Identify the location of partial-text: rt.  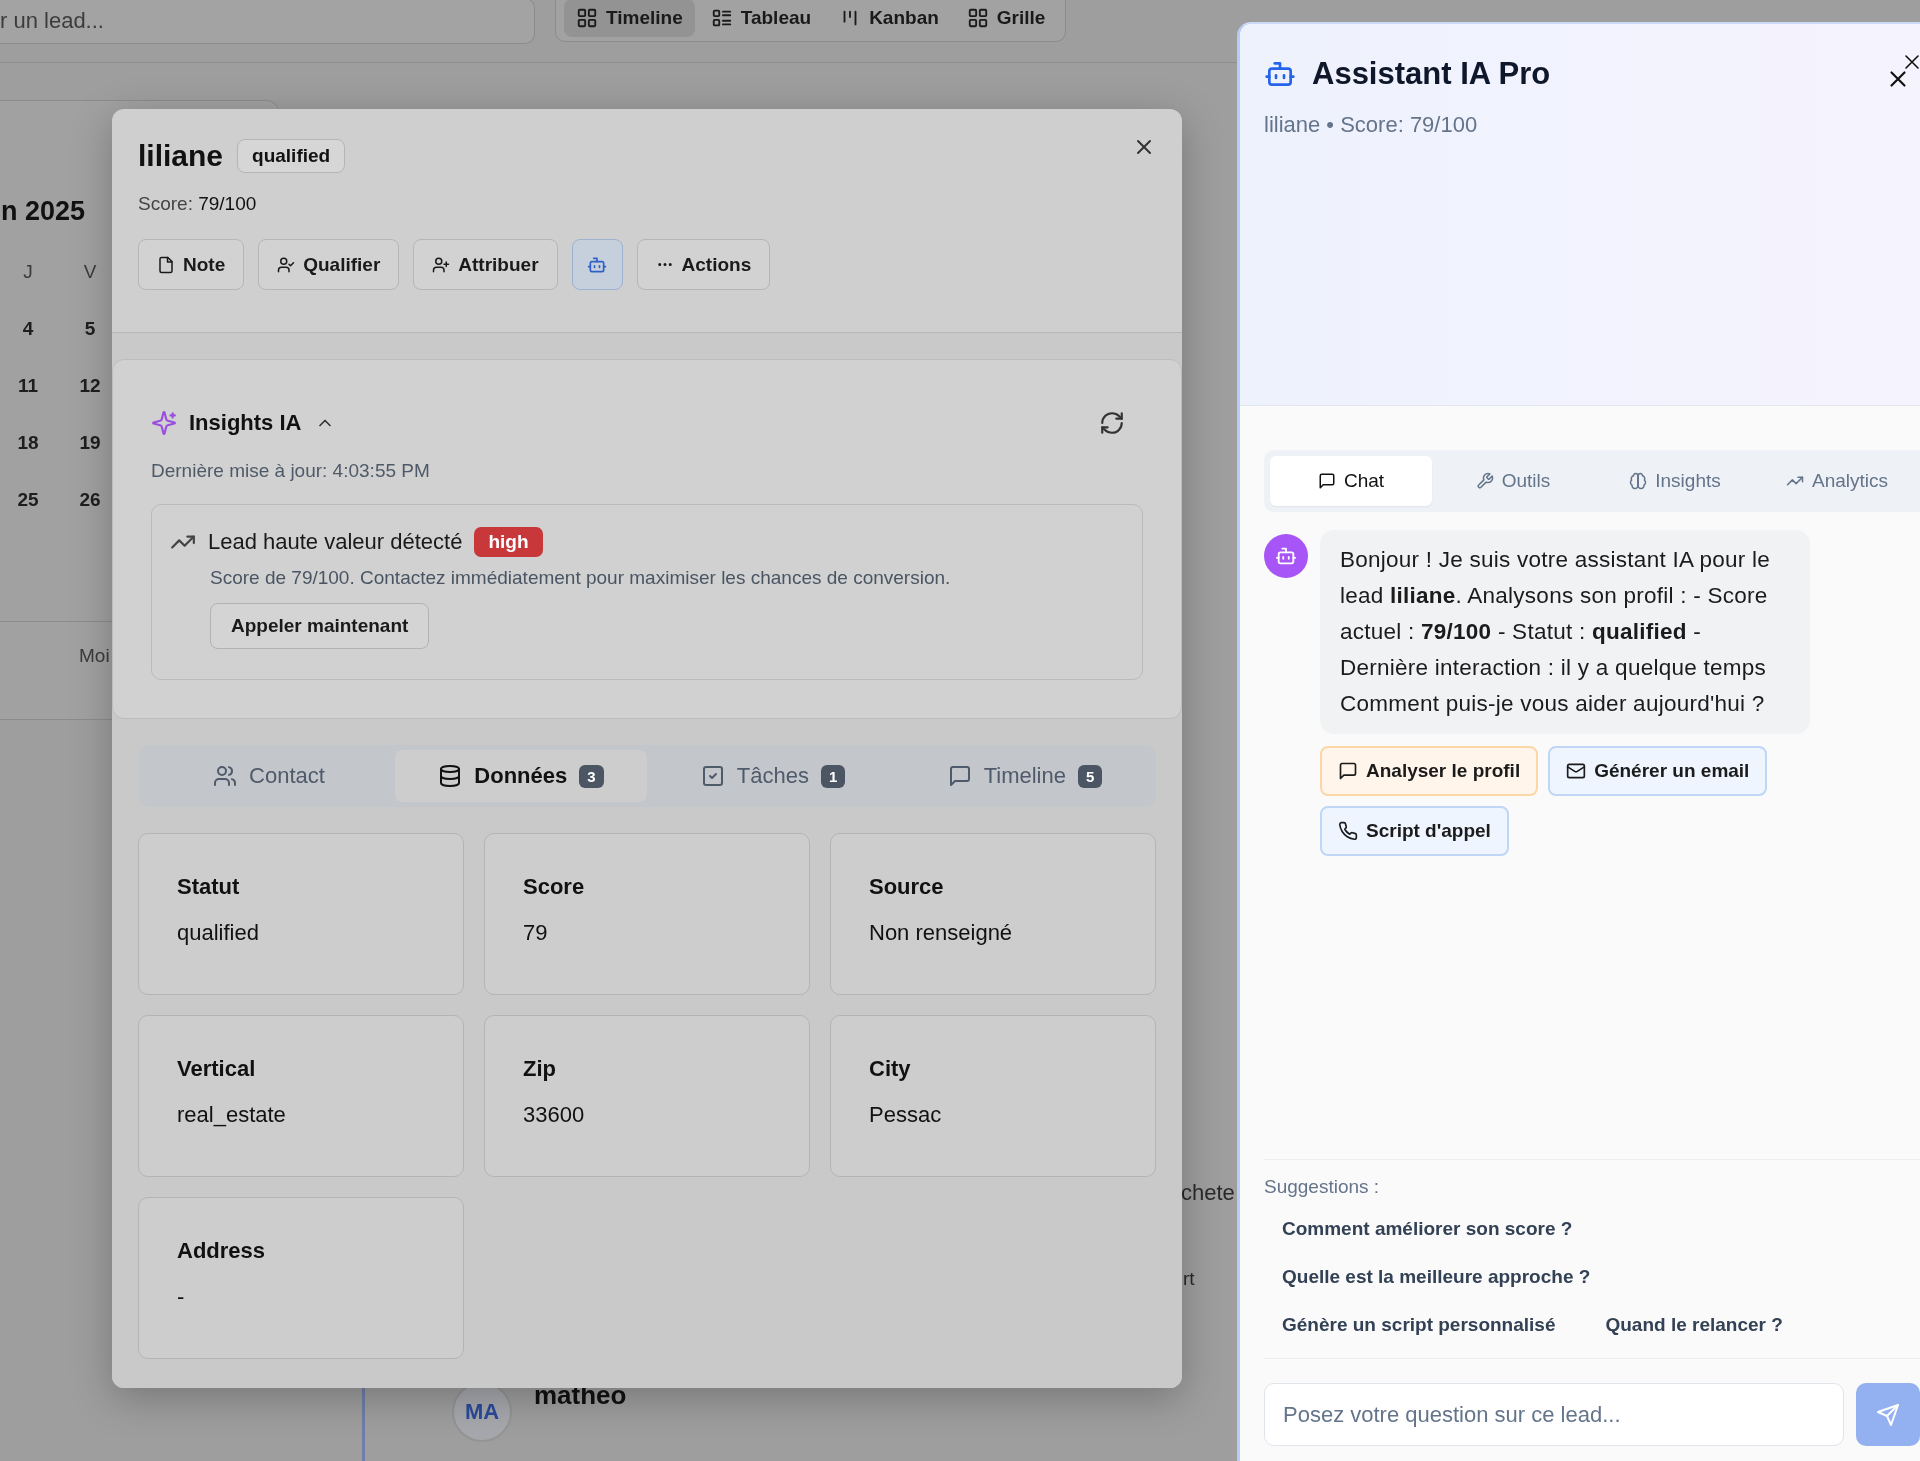
(1189, 1279).